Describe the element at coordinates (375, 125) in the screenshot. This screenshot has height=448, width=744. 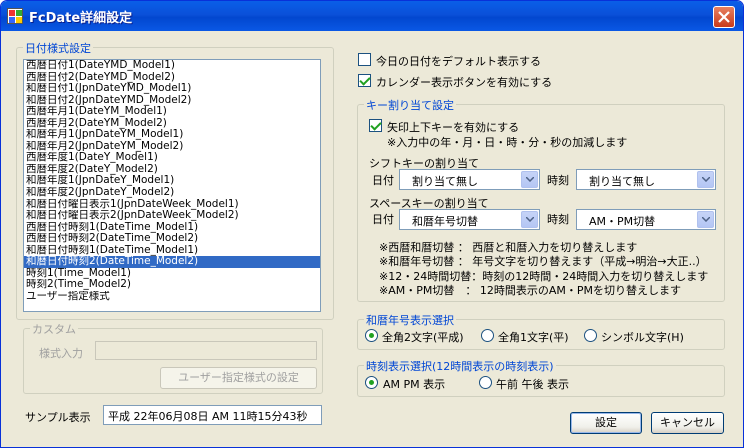
I see `arrow-keys-checkbox` at that location.